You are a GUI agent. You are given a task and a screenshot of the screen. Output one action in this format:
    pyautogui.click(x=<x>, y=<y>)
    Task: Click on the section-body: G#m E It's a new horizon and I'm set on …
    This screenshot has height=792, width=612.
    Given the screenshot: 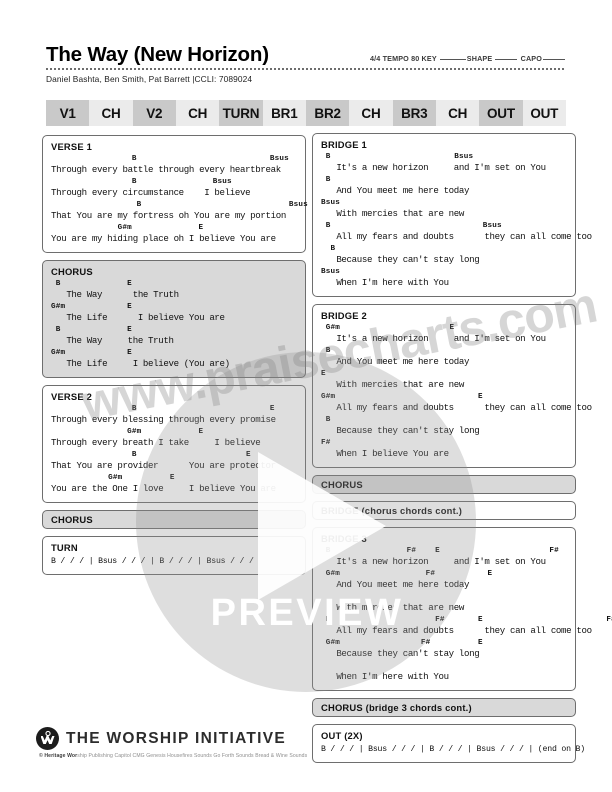 What is the action you would take?
    pyautogui.click(x=456, y=391)
    